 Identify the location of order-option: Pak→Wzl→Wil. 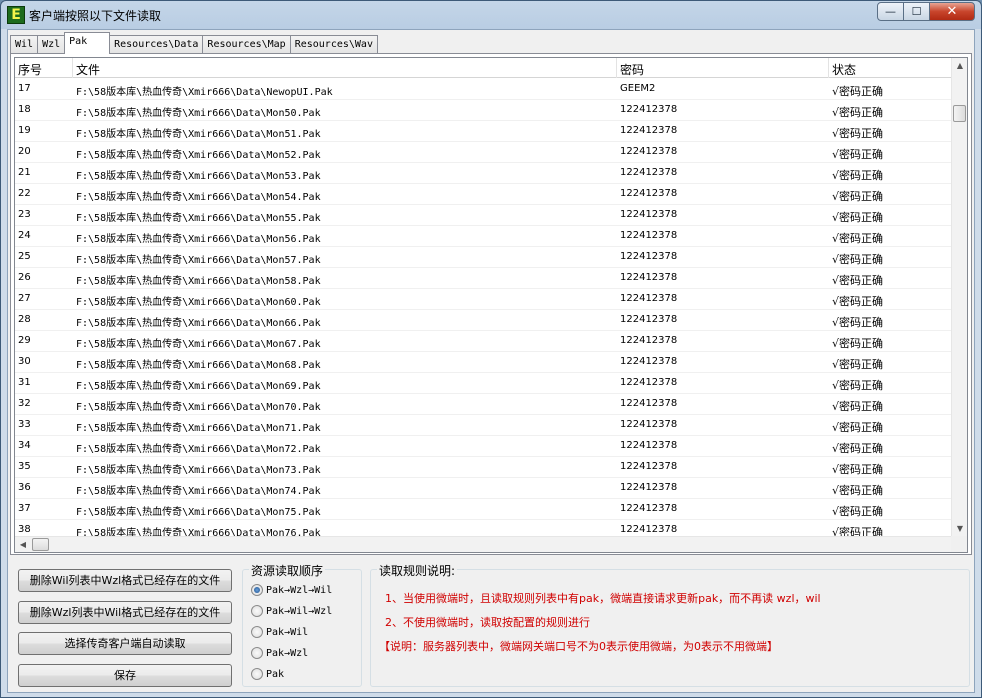
(291, 590).